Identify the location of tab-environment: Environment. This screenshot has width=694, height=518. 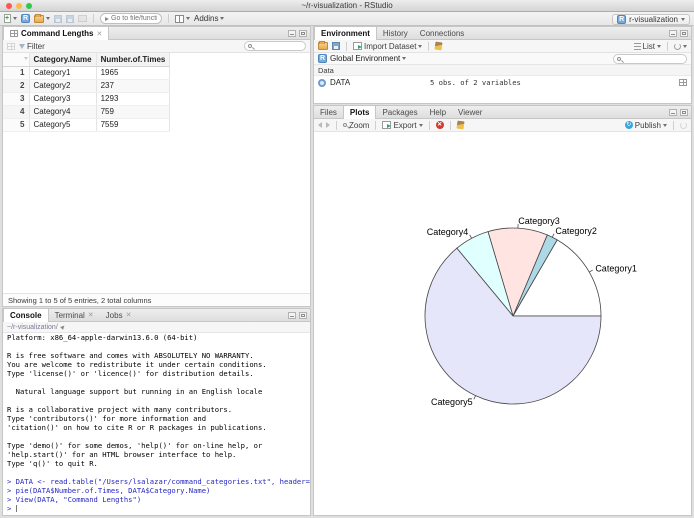
(345, 33).